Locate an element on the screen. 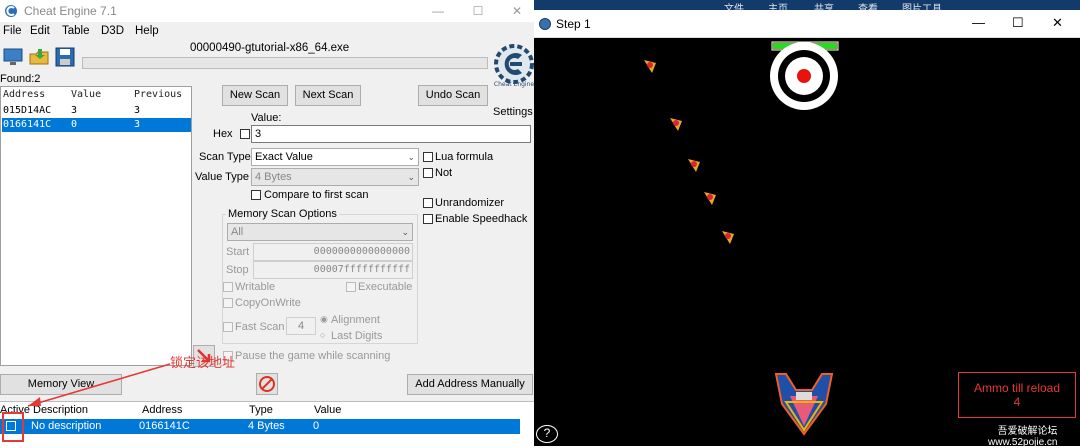 This screenshot has width=1080, height=448. value-type-label: Value Type is located at coordinates (222, 177).